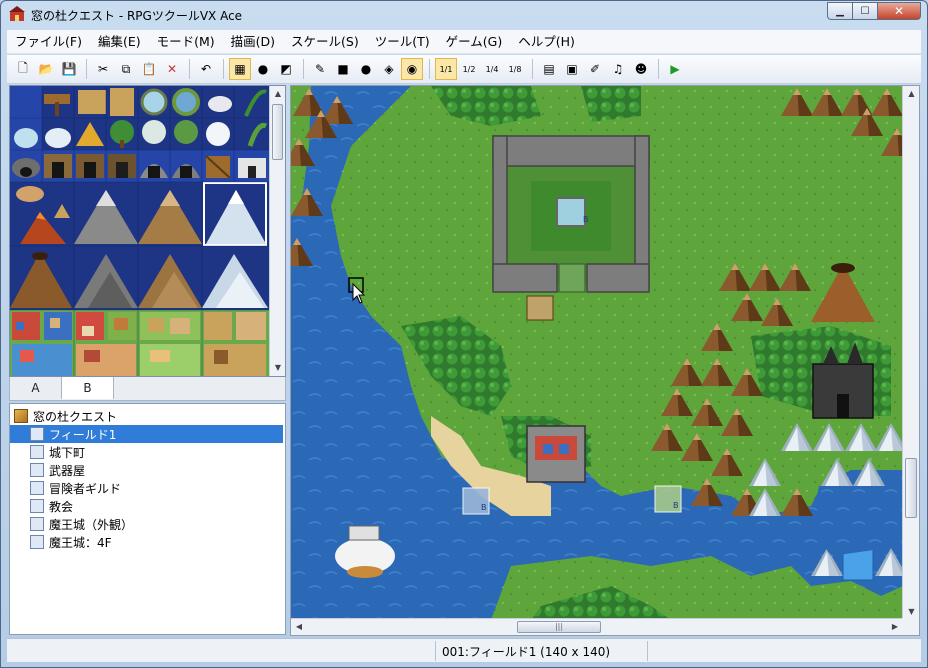 The width and height of the screenshot is (928, 668). What do you see at coordinates (299, 627) in the screenshot?
I see `map-scroll-left-icon: ◀` at bounding box center [299, 627].